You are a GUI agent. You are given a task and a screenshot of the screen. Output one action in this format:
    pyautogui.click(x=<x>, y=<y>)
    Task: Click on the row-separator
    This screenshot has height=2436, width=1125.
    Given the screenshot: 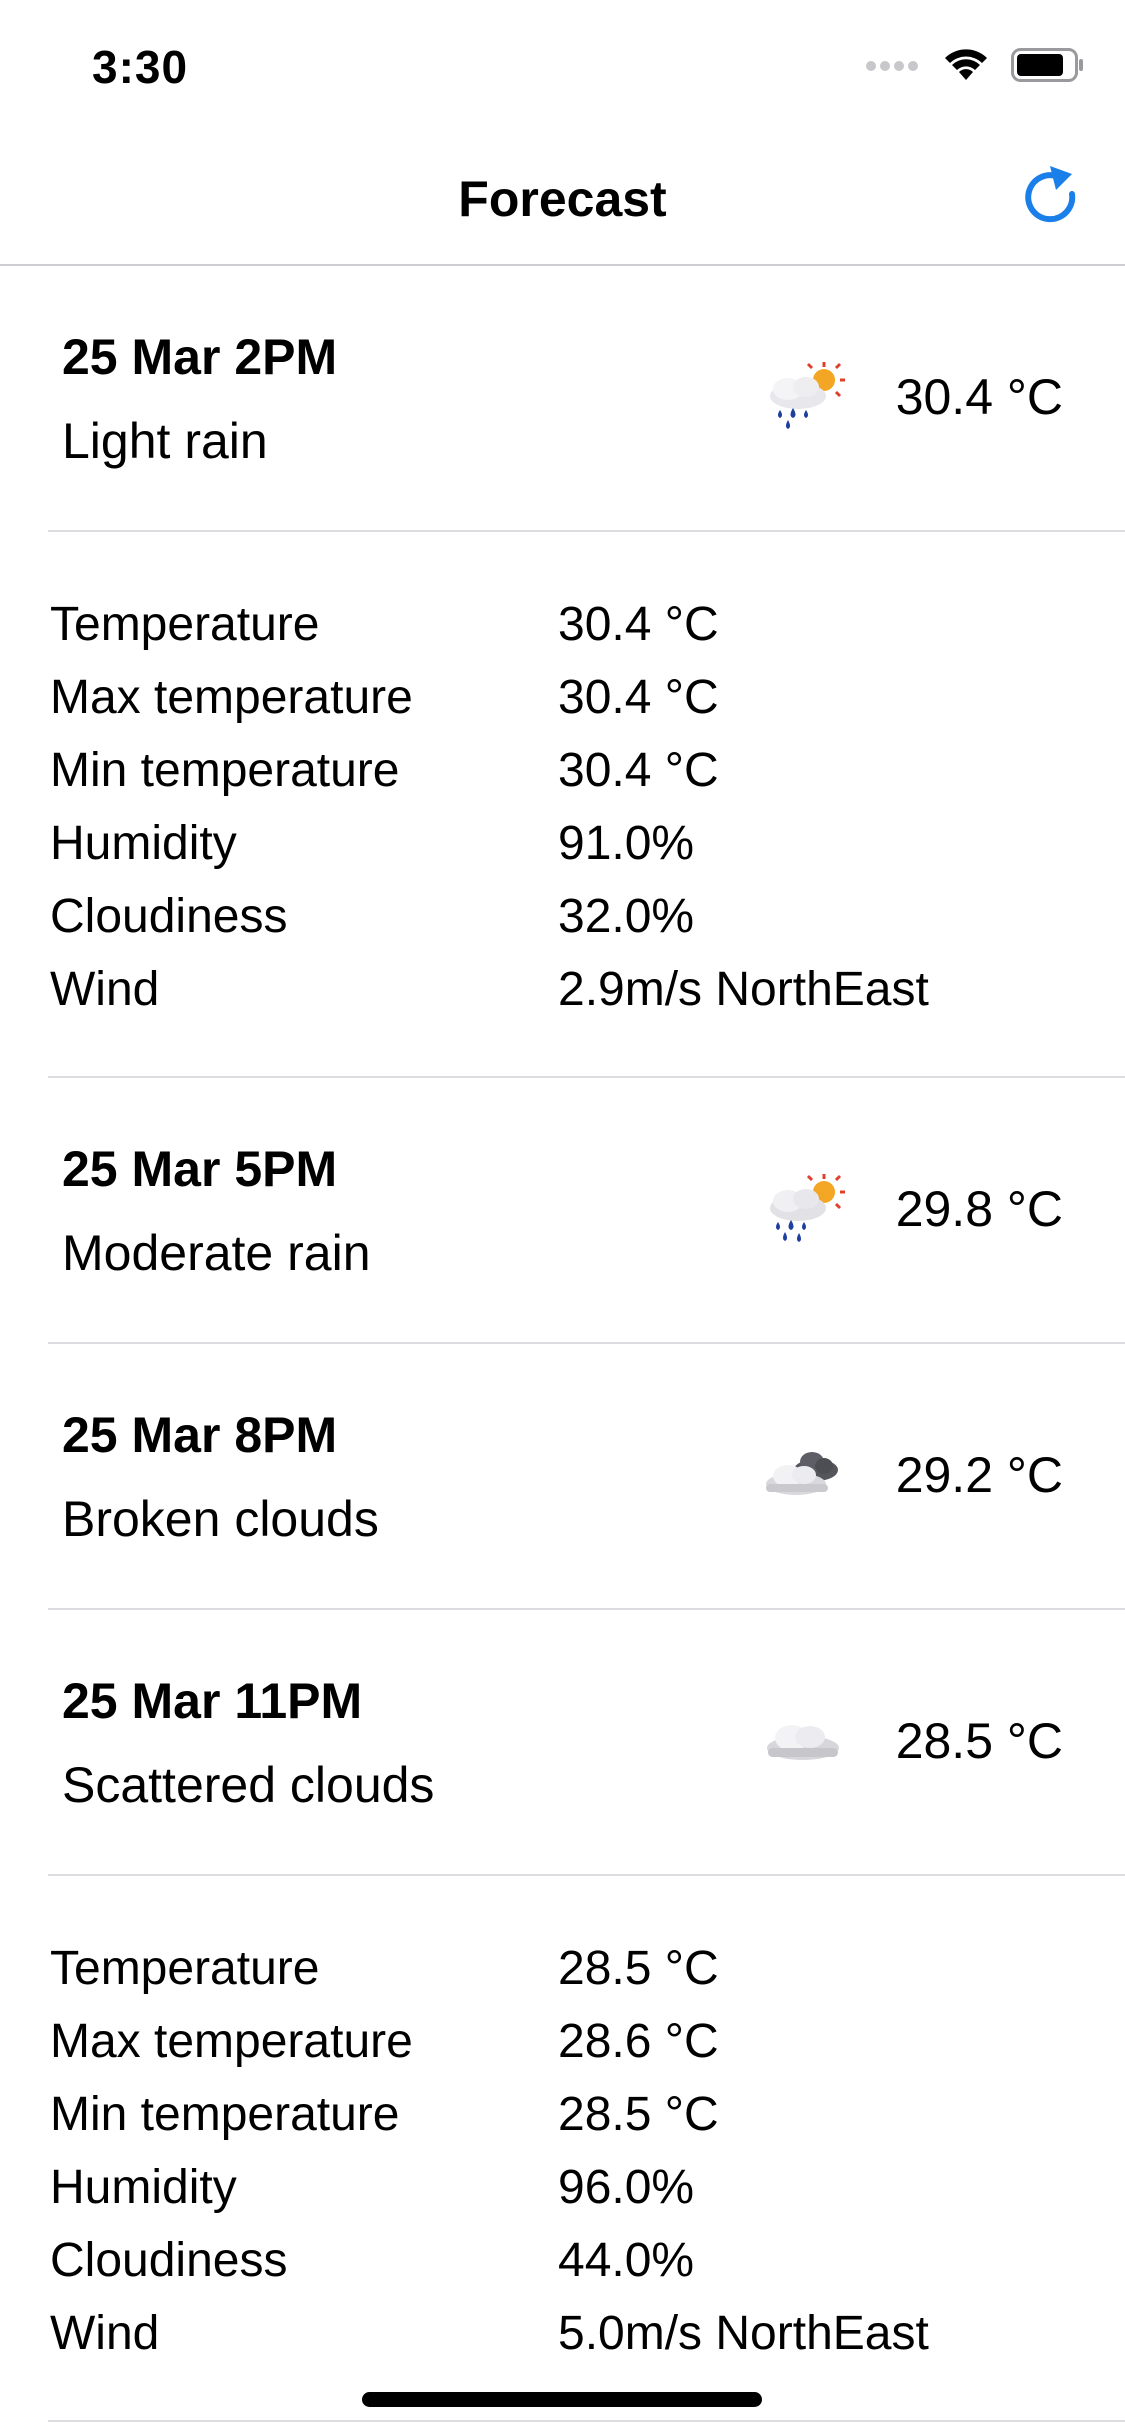 What is the action you would take?
    pyautogui.click(x=586, y=2421)
    